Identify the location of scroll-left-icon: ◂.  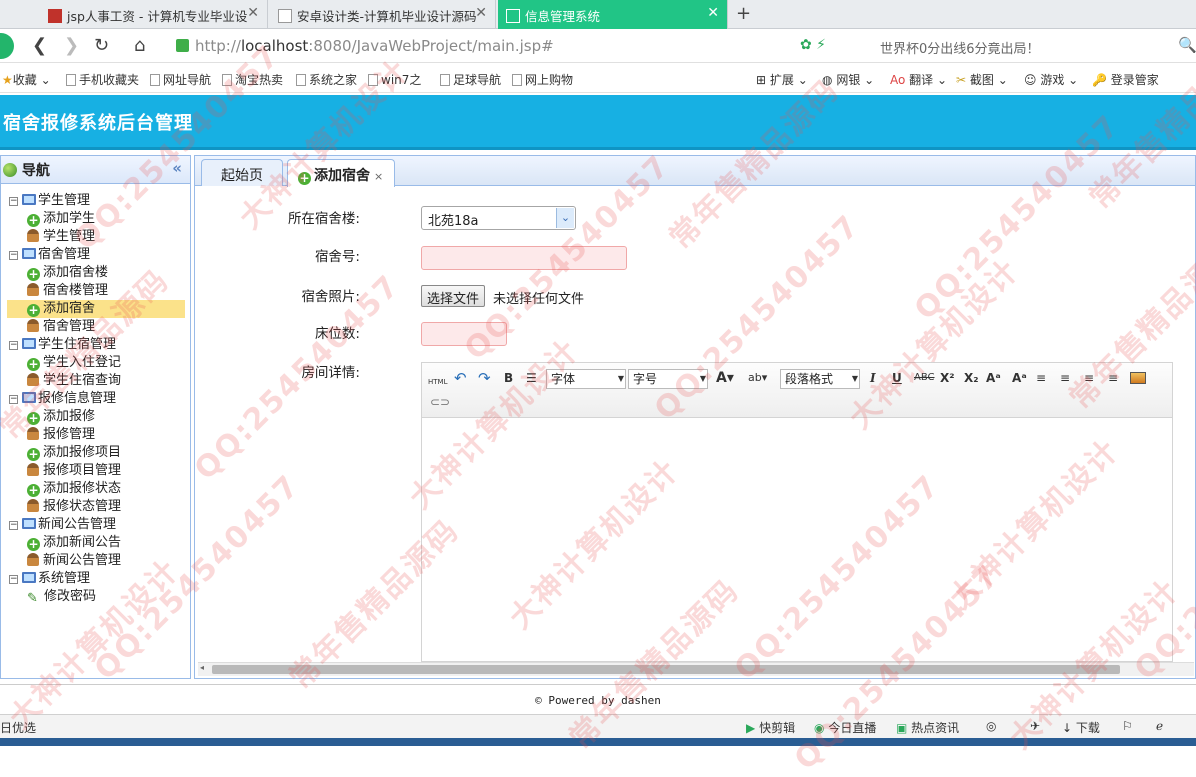
(202, 667).